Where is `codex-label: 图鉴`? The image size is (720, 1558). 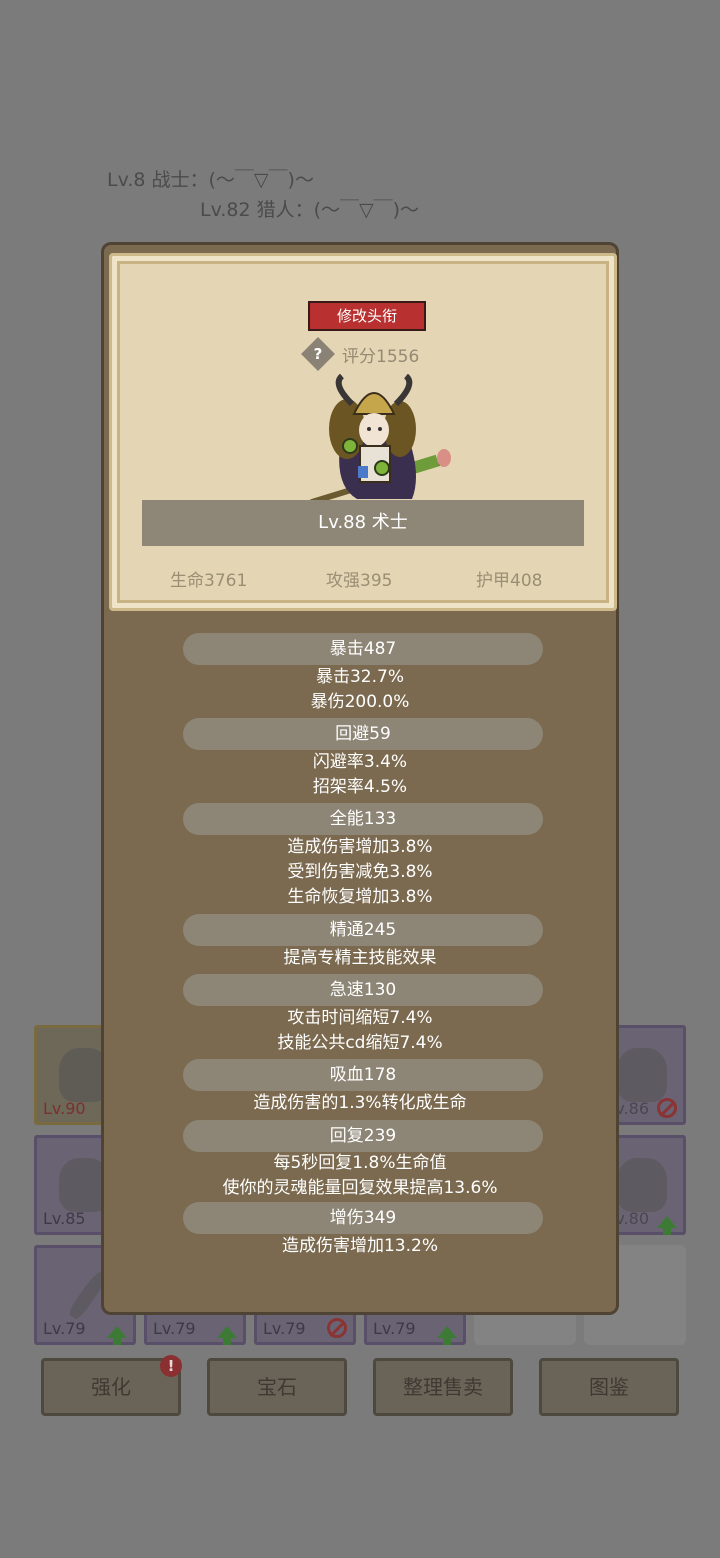
codex-label: 图鉴 is located at coordinates (609, 1387).